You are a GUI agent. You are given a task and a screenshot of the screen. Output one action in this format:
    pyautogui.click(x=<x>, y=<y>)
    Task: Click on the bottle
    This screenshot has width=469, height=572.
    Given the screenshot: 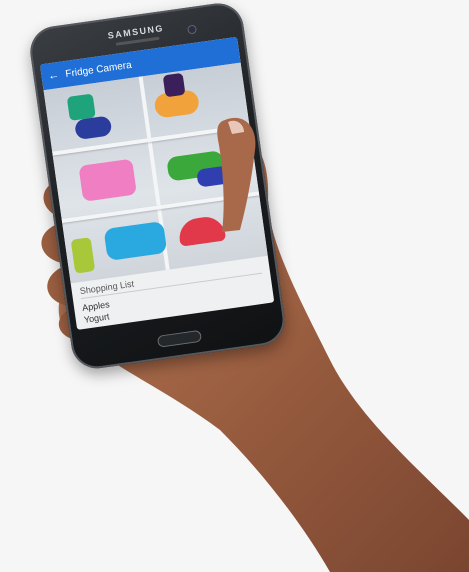 What is the action you would take?
    pyautogui.click(x=174, y=85)
    